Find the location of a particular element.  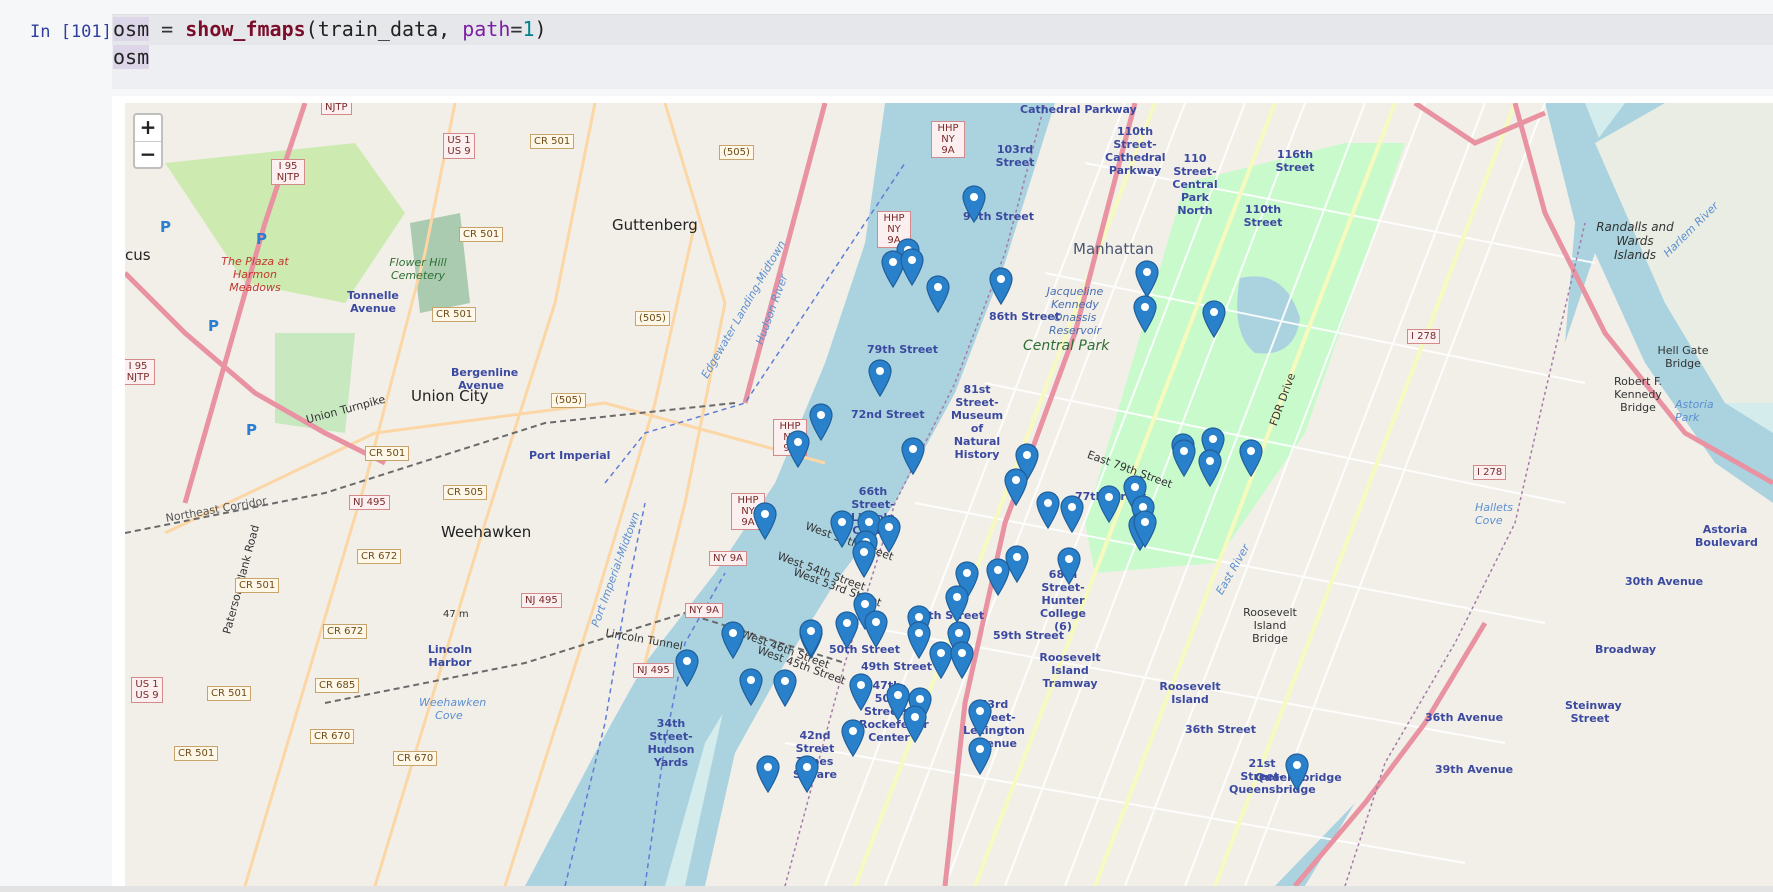

label-39th-ave: 39th Avenue is located at coordinates (1474, 769).